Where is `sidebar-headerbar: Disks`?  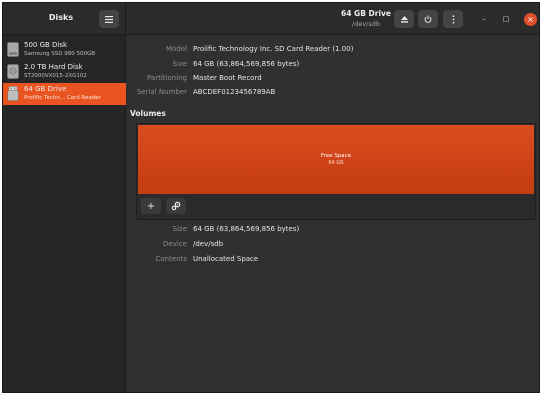
sidebar-headerbar: Disks is located at coordinates (64, 19).